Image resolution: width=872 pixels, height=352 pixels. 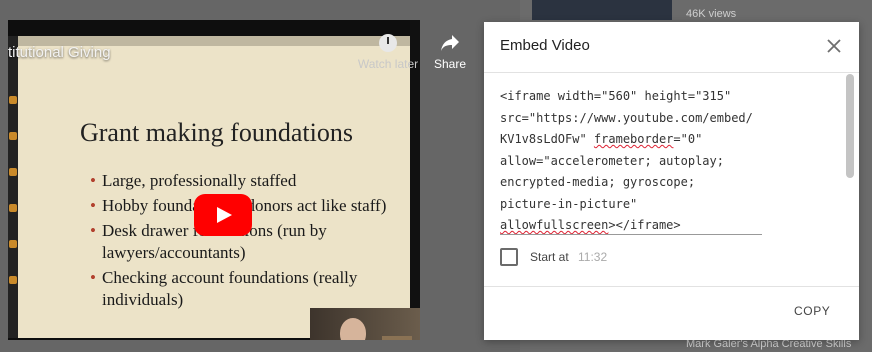 What do you see at coordinates (850, 179) in the screenshot?
I see `dialog-scrollbar` at bounding box center [850, 179].